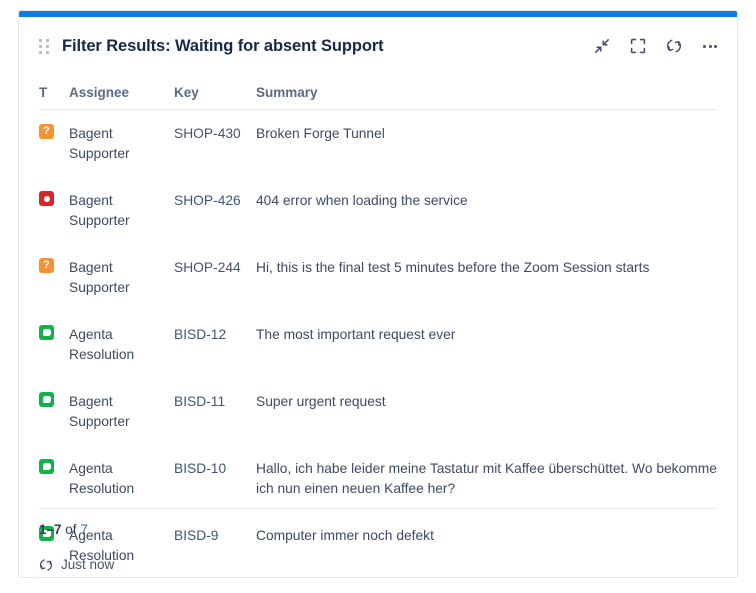 The width and height of the screenshot is (756, 593). Describe the element at coordinates (50, 529) in the screenshot. I see `pagination-range: 1–7` at that location.